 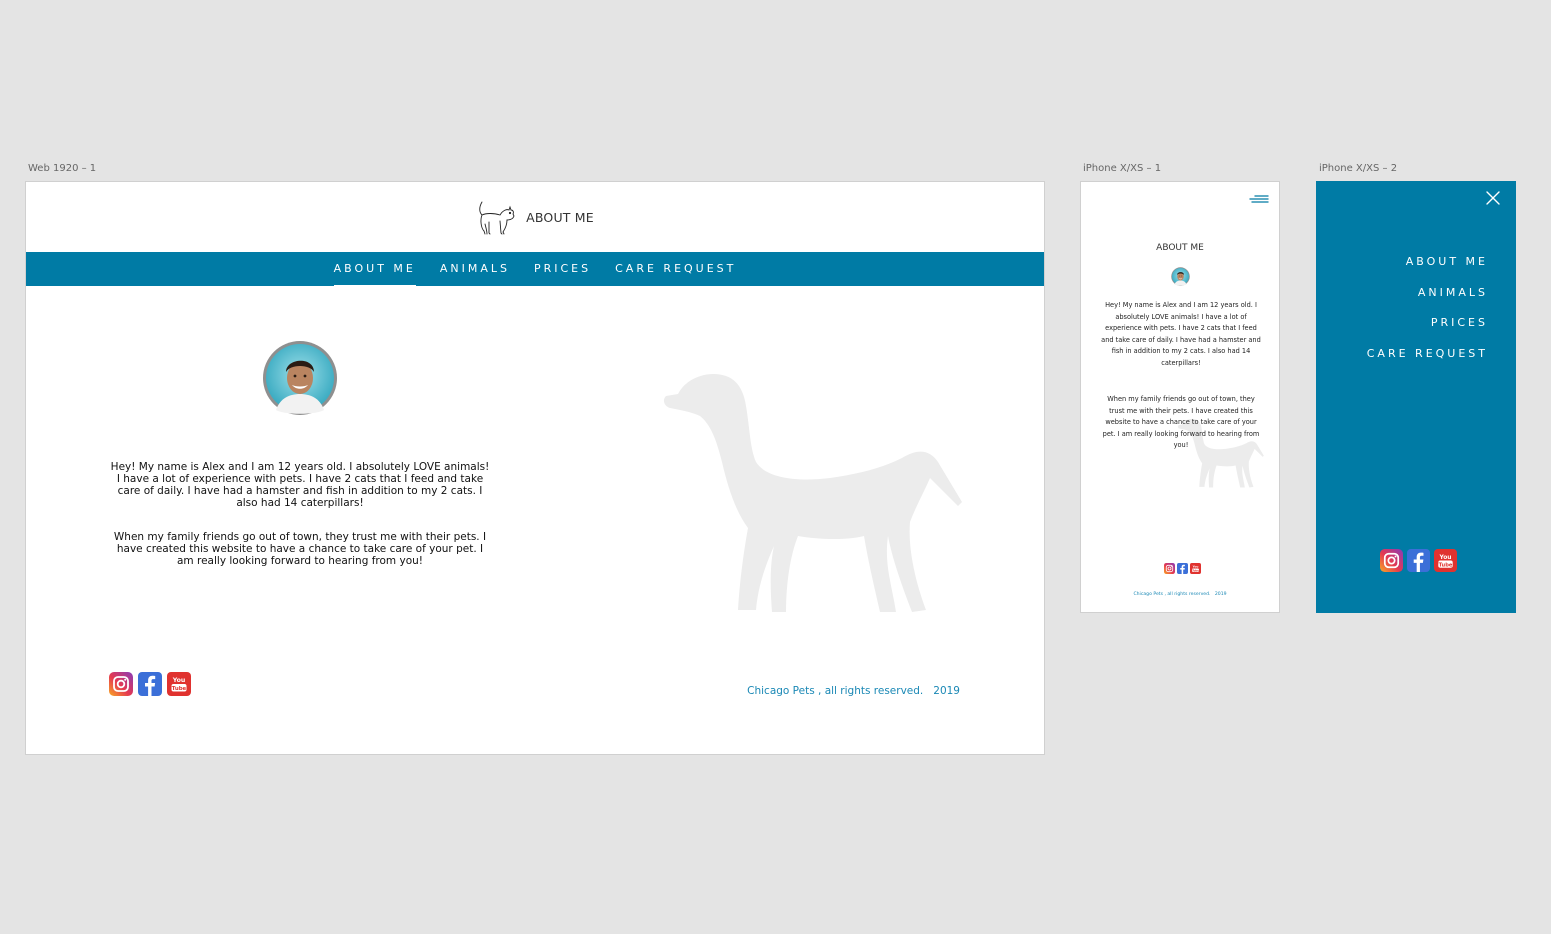 What do you see at coordinates (562, 269) in the screenshot?
I see `nav-item-prices: PRICES` at bounding box center [562, 269].